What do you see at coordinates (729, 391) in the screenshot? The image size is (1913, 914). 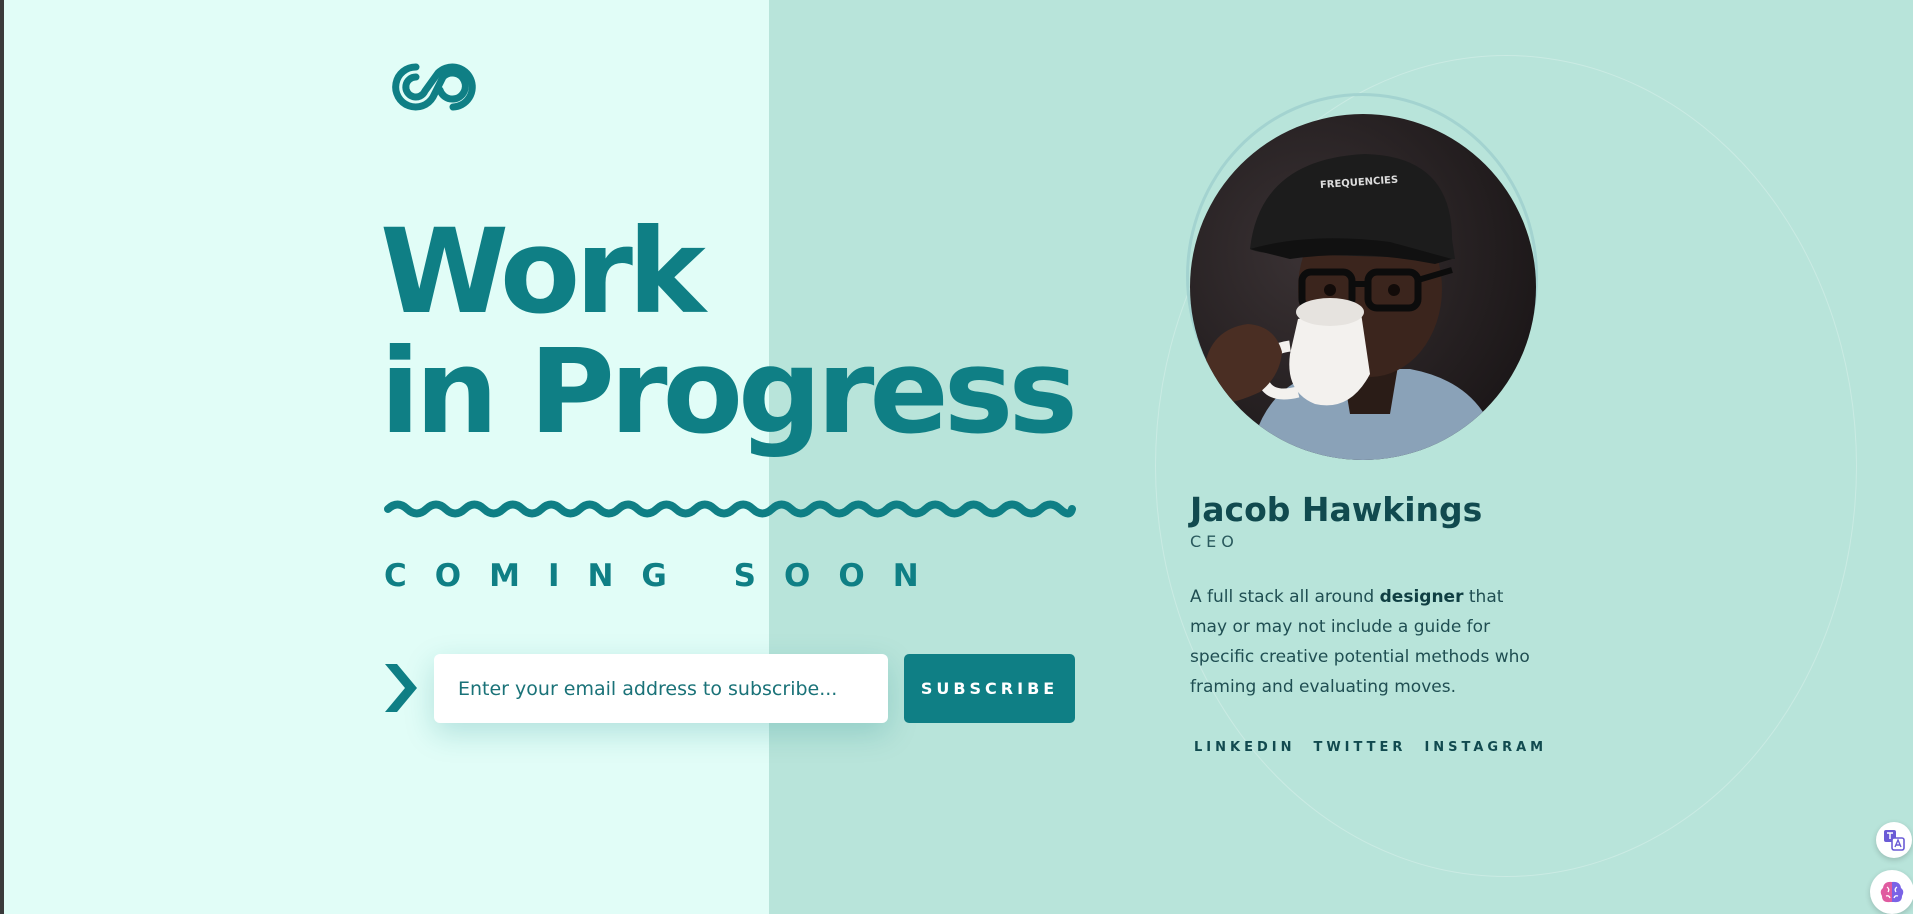 I see `headline-line-2: in Progress` at bounding box center [729, 391].